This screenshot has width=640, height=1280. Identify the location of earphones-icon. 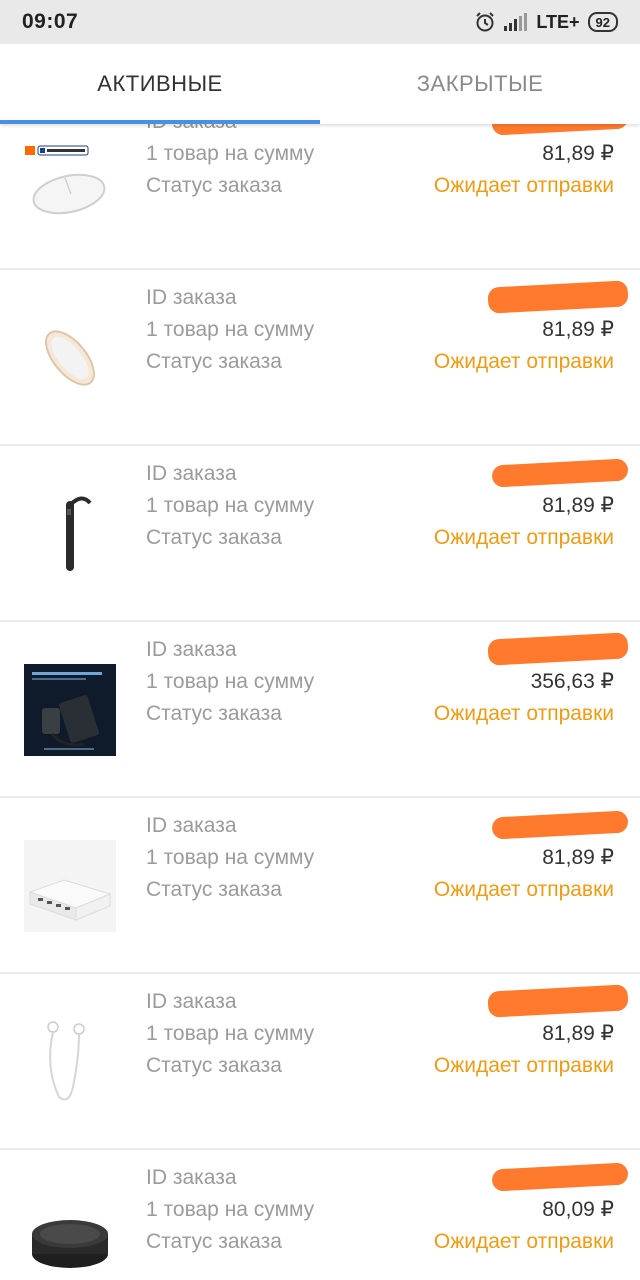
(70, 1062).